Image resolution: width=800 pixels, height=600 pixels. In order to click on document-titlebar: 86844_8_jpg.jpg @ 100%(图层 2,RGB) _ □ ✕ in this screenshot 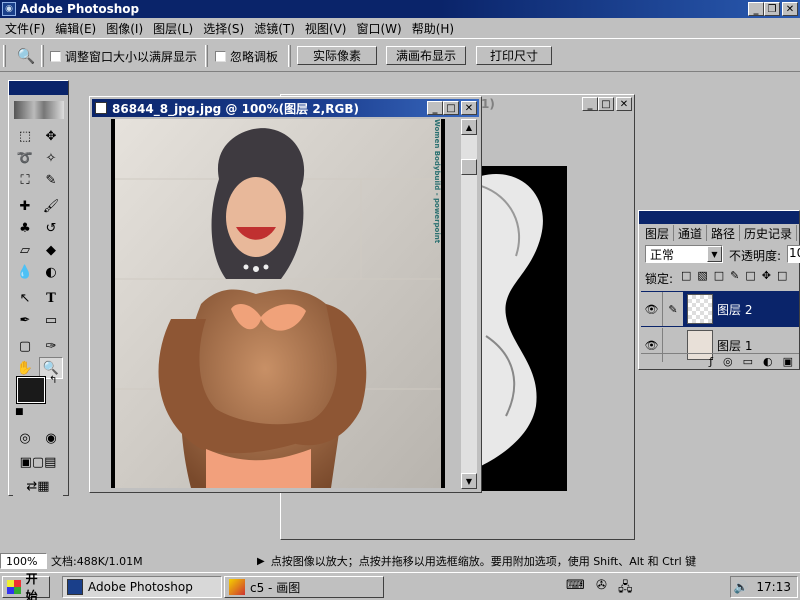, I will do `click(285, 108)`.